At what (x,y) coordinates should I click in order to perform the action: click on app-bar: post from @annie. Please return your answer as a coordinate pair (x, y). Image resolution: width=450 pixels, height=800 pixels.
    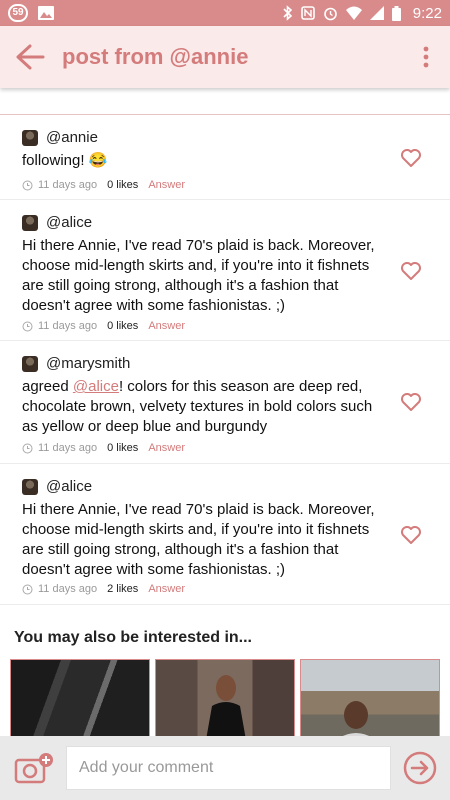
    Looking at the image, I should click on (225, 57).